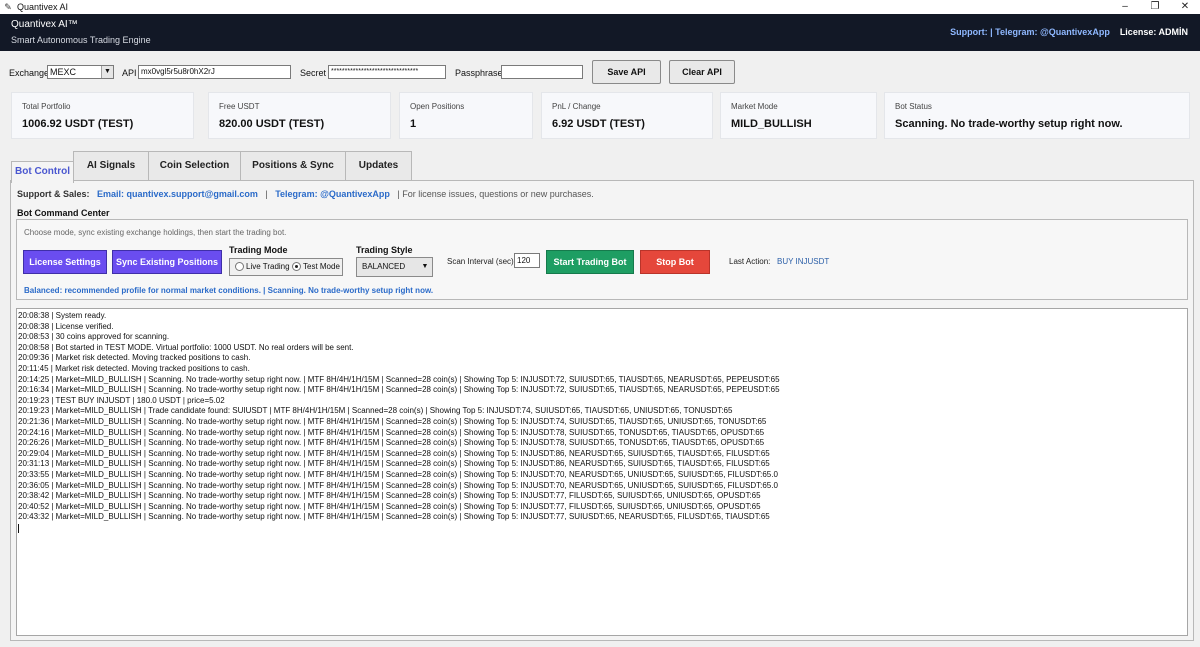 The height and width of the screenshot is (647, 1200). What do you see at coordinates (80, 72) in the screenshot?
I see `exchange-select: MEXC ▼` at bounding box center [80, 72].